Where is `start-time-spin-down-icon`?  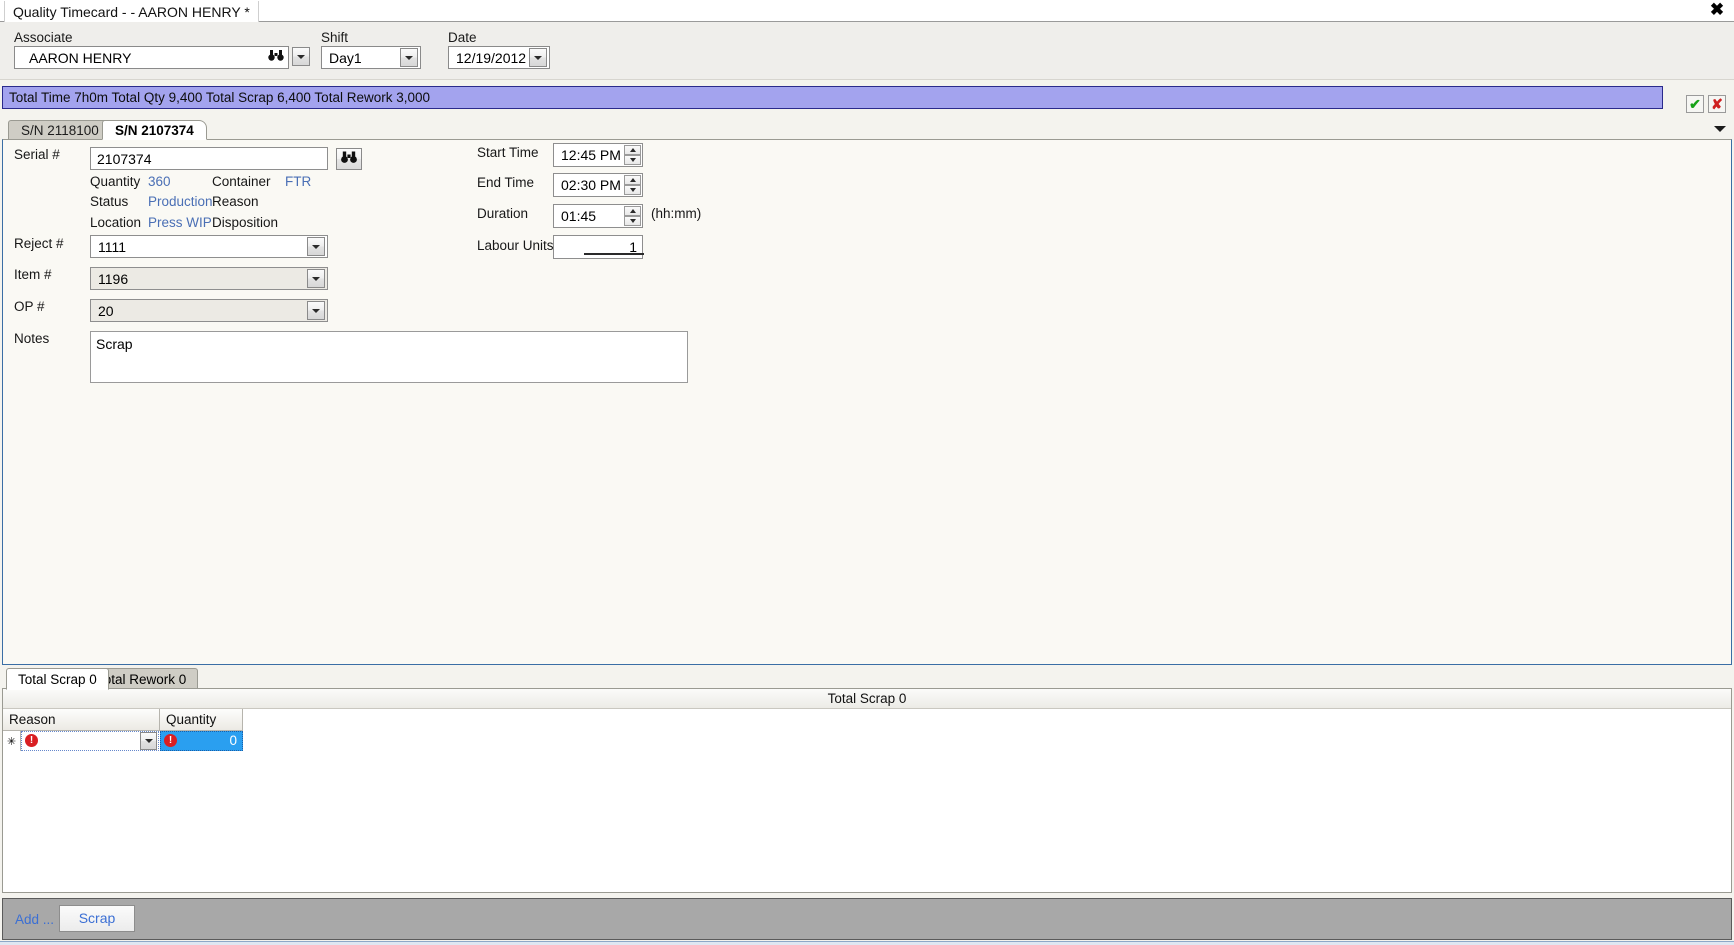 start-time-spin-down-icon is located at coordinates (632, 160).